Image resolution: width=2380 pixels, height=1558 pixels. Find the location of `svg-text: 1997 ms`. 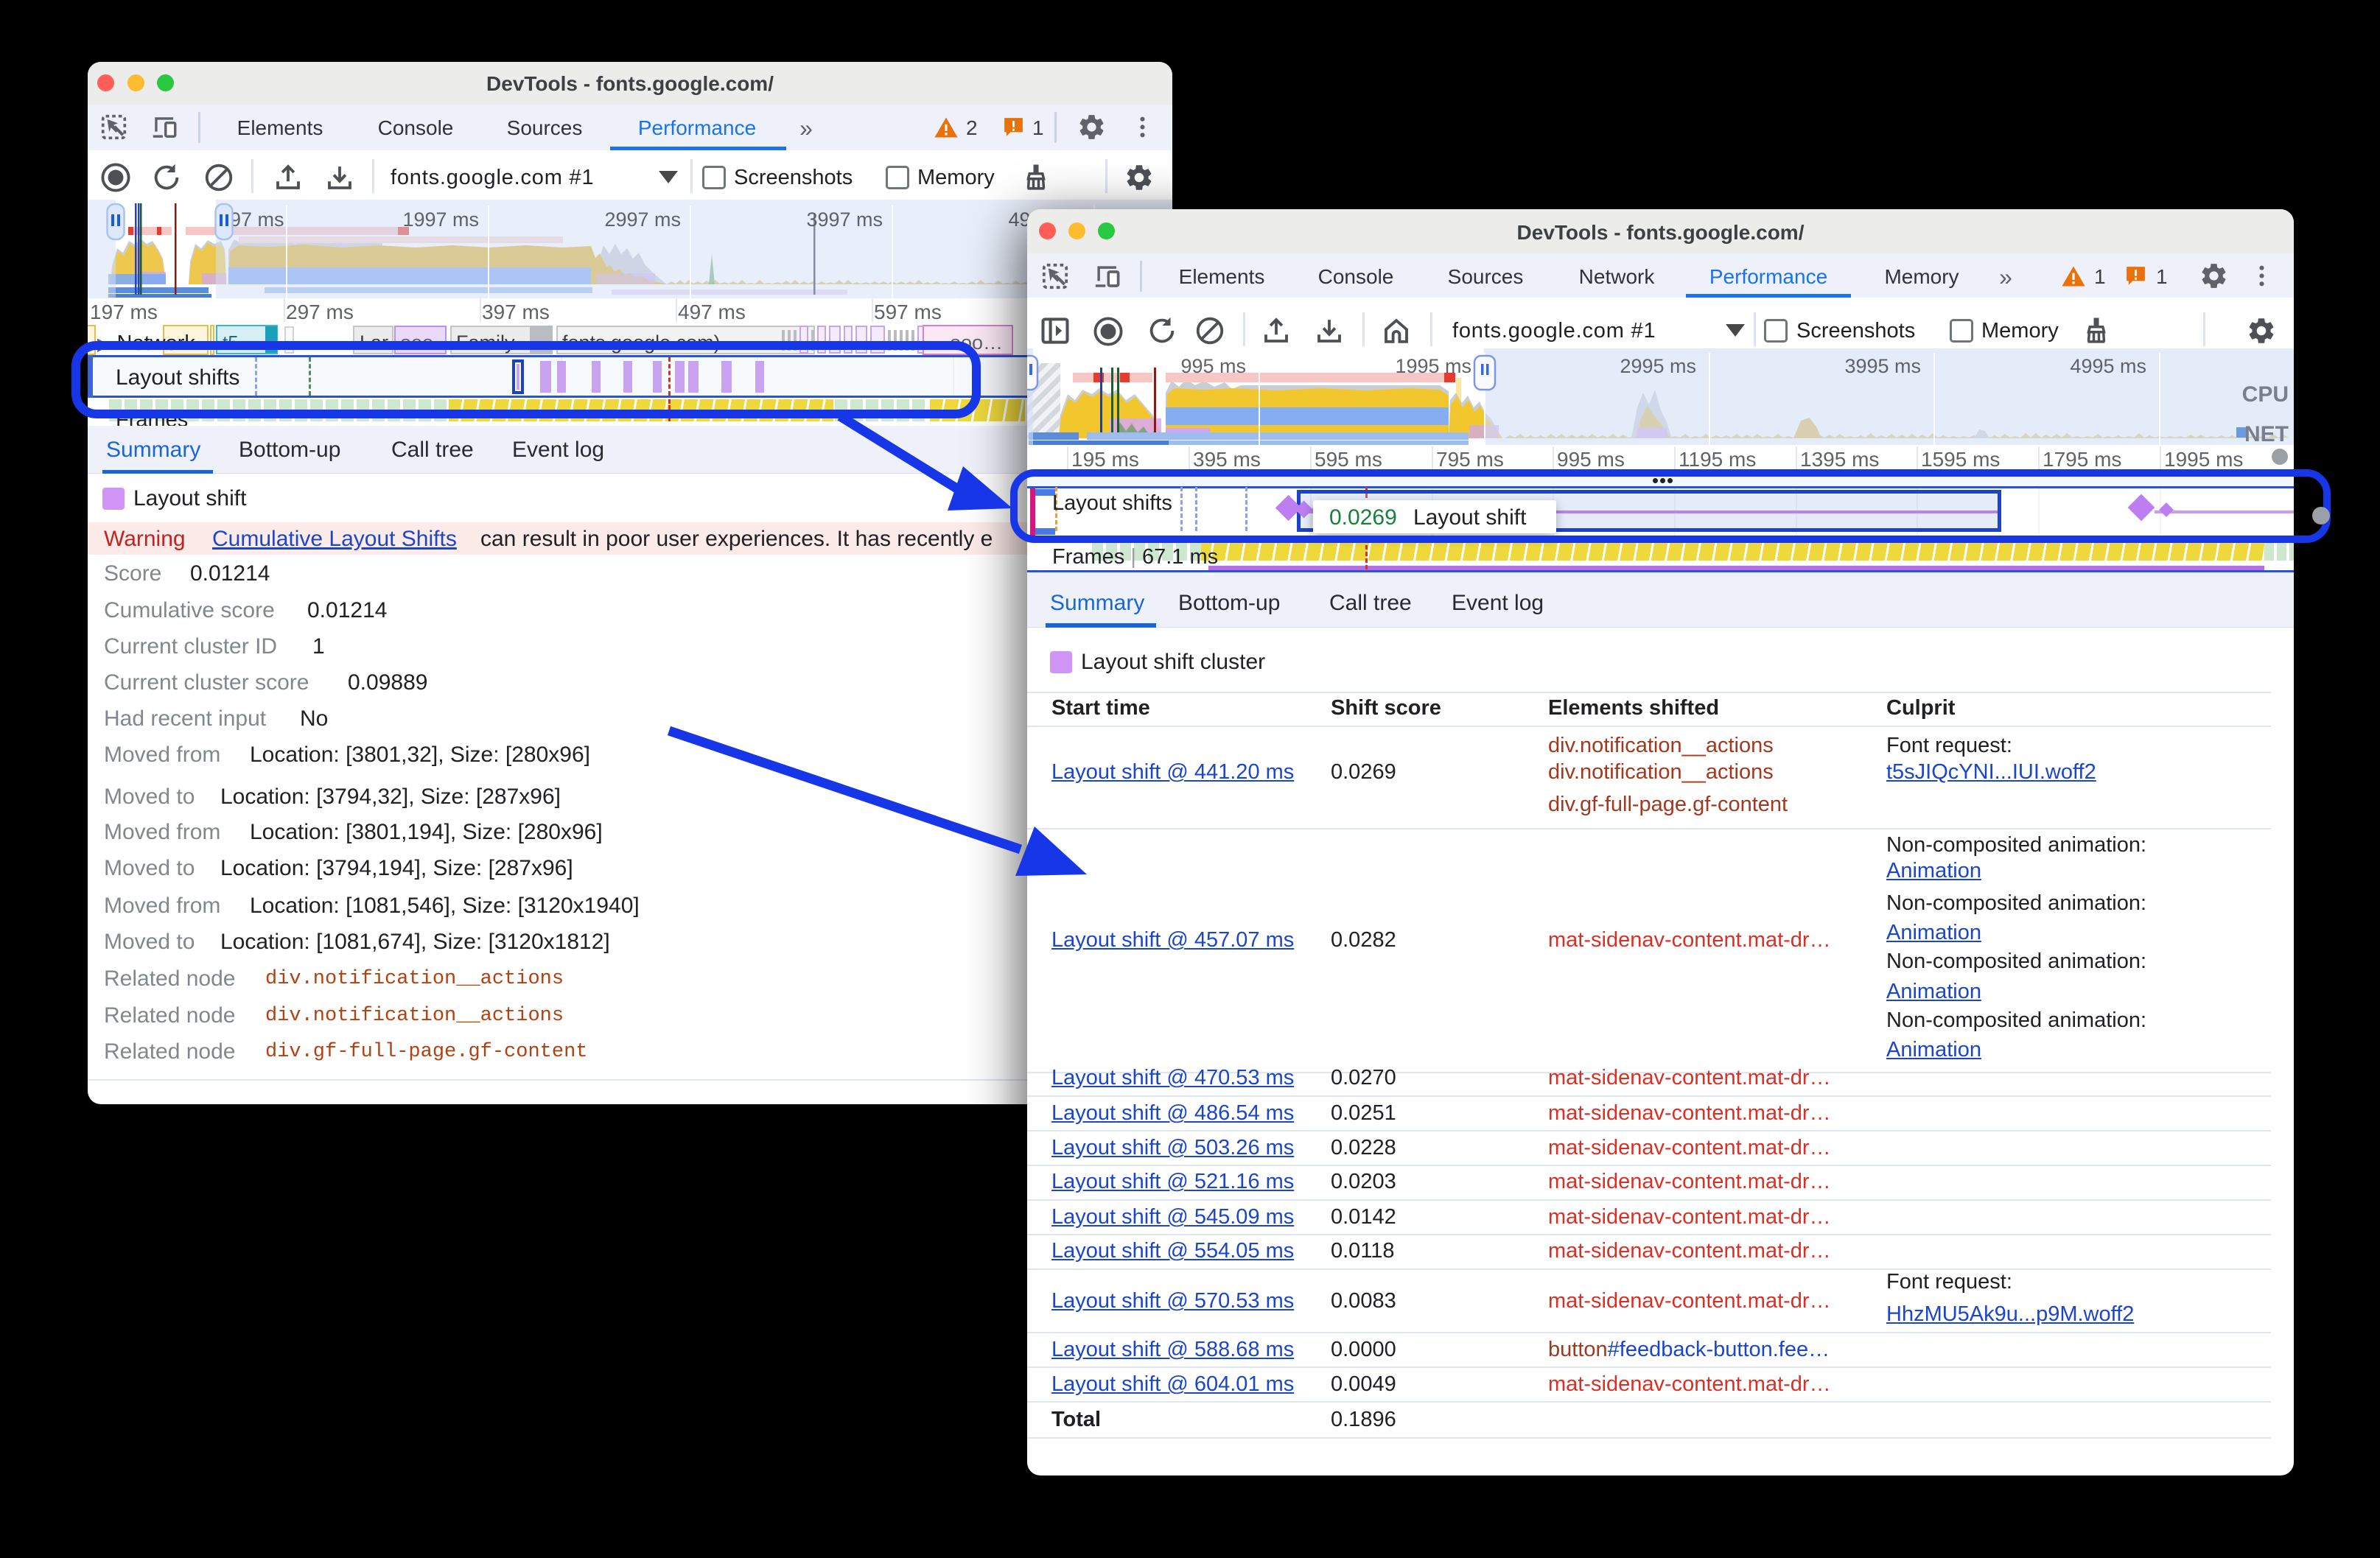

svg-text: 1997 ms is located at coordinates (440, 219).